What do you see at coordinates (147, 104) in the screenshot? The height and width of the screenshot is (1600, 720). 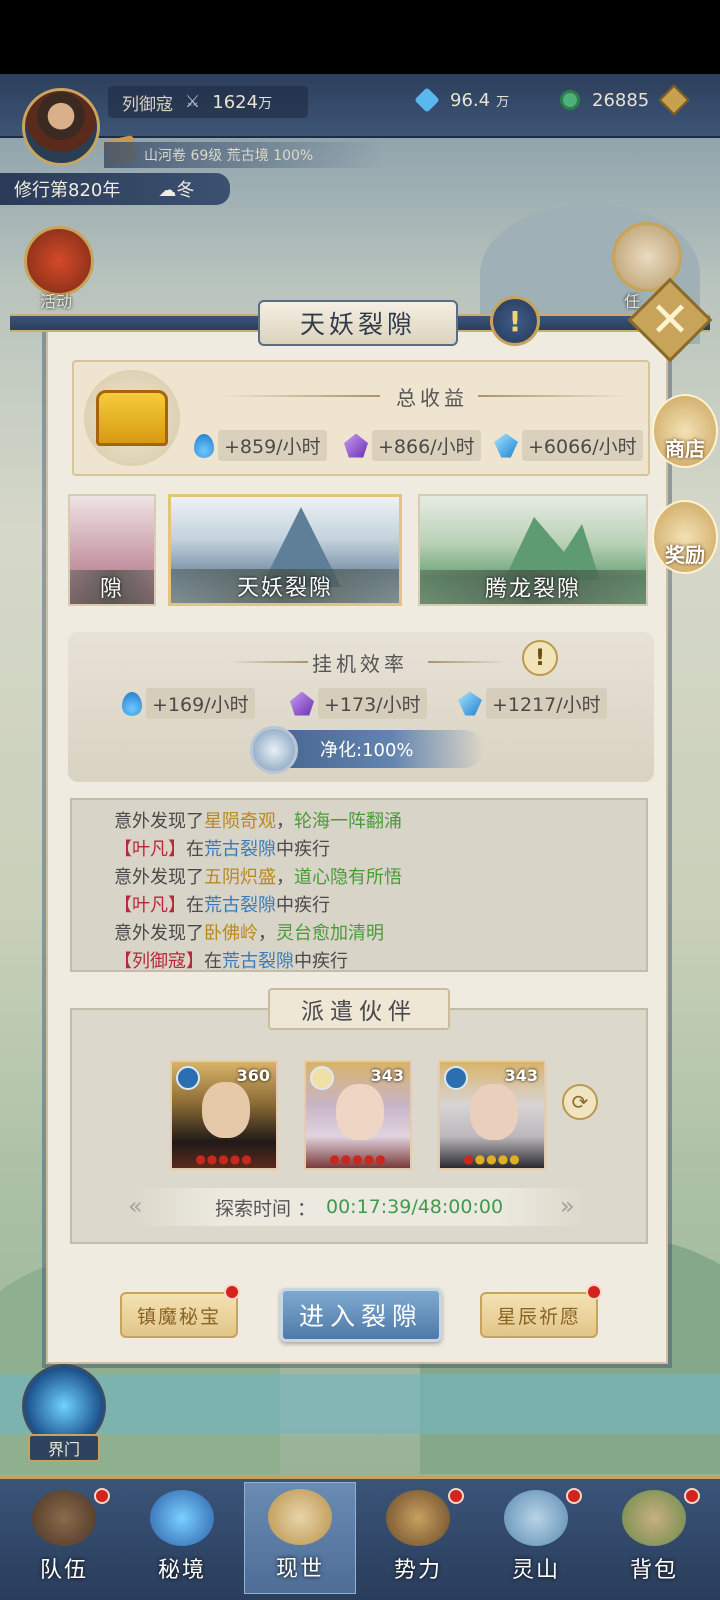 I see `player-name: 列御寇` at bounding box center [147, 104].